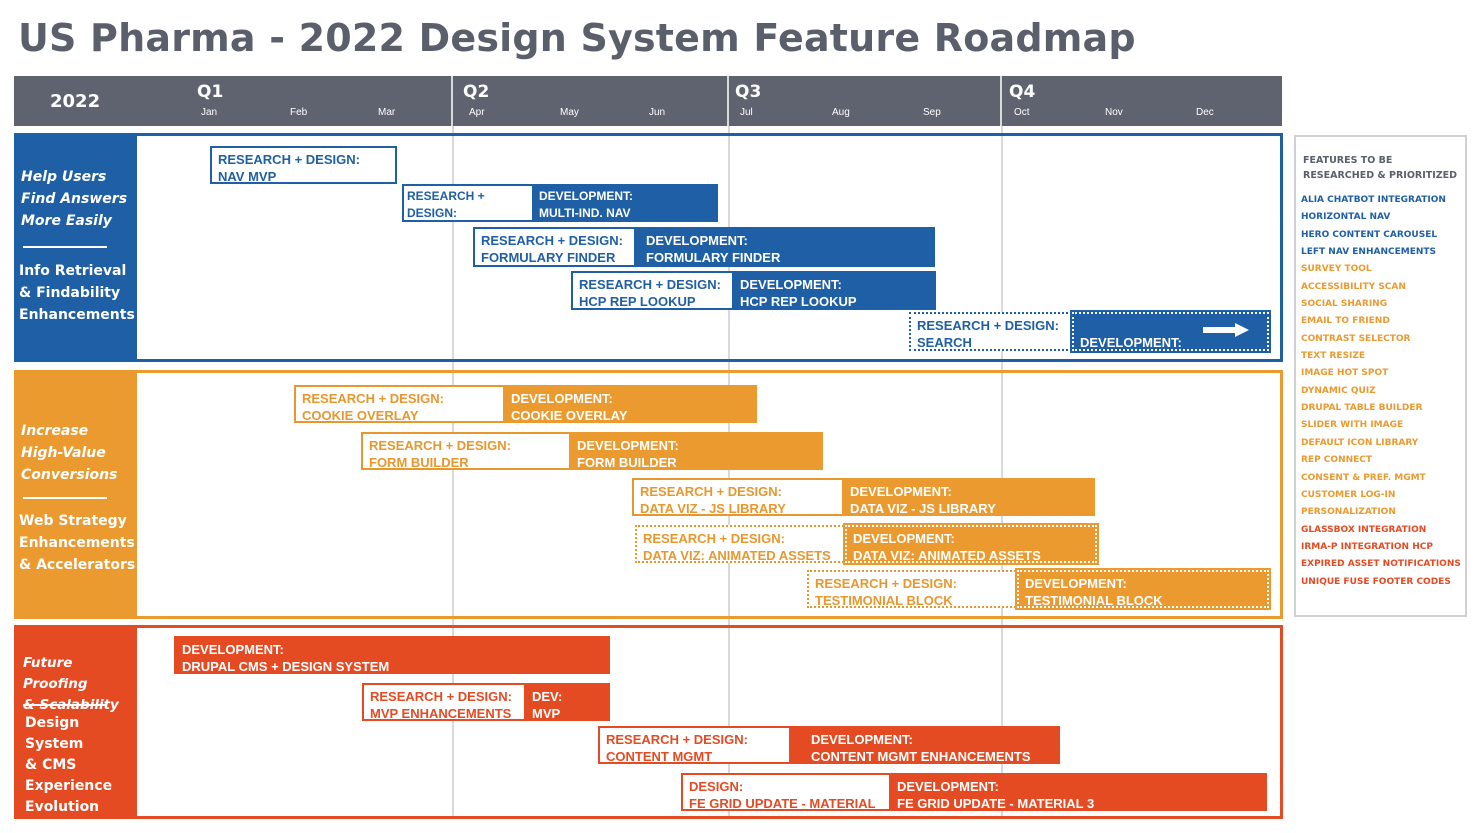 This screenshot has height=833, width=1478. I want to click on roadmap-bar: DESIGN: FE GRID UPDATE - MATERIAL 3, so click(786, 792).